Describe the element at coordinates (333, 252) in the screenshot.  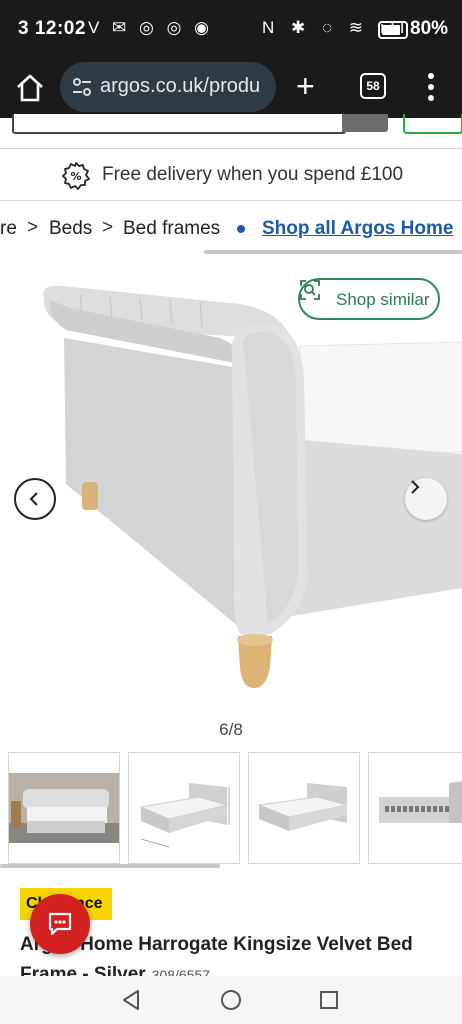
I see `breadcrumb-scrollbar` at that location.